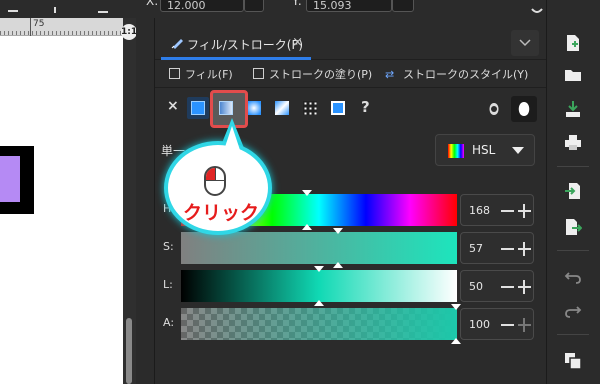  I want to click on dock-gutter, so click(145, 201).